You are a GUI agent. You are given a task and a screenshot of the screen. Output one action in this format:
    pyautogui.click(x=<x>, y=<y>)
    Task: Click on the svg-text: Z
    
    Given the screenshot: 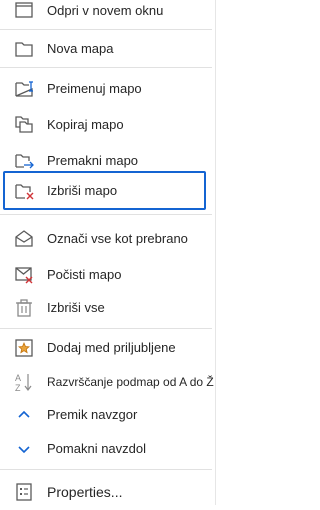 What is the action you would take?
    pyautogui.click(x=18, y=388)
    